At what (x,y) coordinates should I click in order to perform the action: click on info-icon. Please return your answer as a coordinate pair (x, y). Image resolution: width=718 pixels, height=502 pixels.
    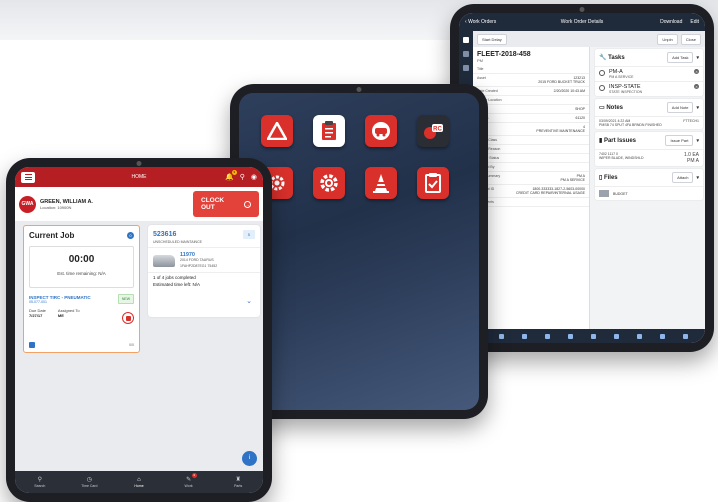
    Looking at the image, I should click on (593, 336).